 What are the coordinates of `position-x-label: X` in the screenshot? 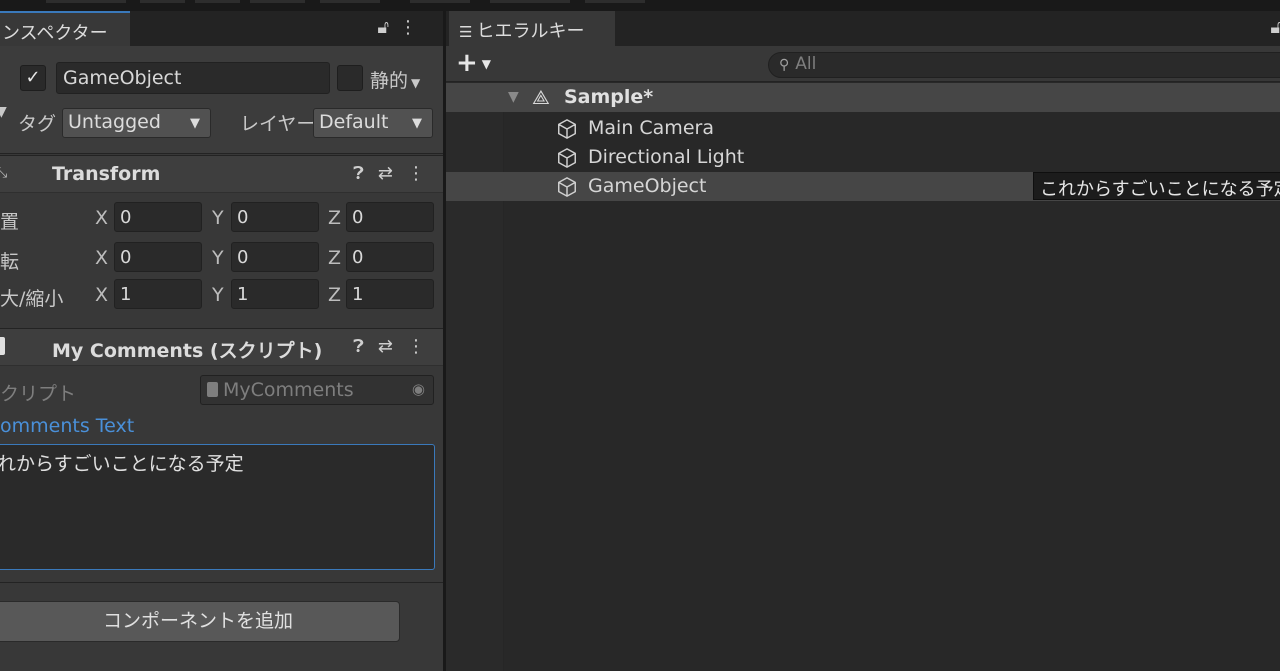 It's located at (101, 218).